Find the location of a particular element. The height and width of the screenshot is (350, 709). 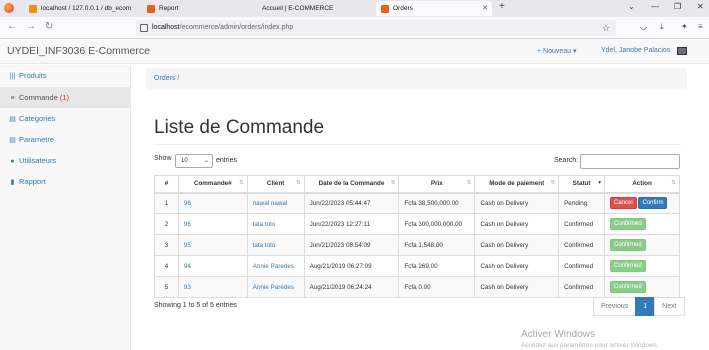

tab-report: Report is located at coordinates (197, 8).